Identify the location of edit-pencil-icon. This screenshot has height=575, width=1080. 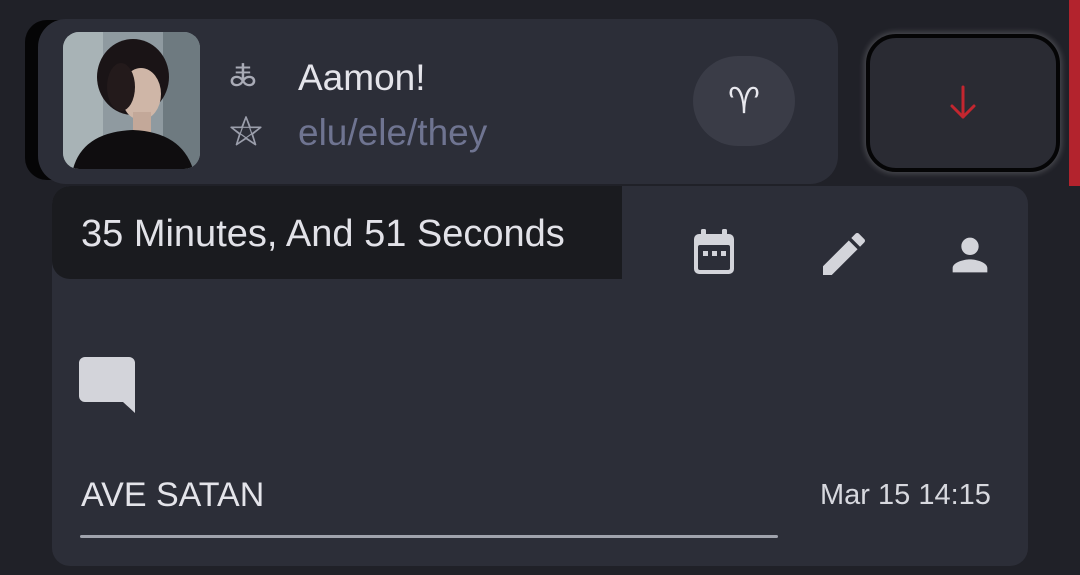
(844, 254).